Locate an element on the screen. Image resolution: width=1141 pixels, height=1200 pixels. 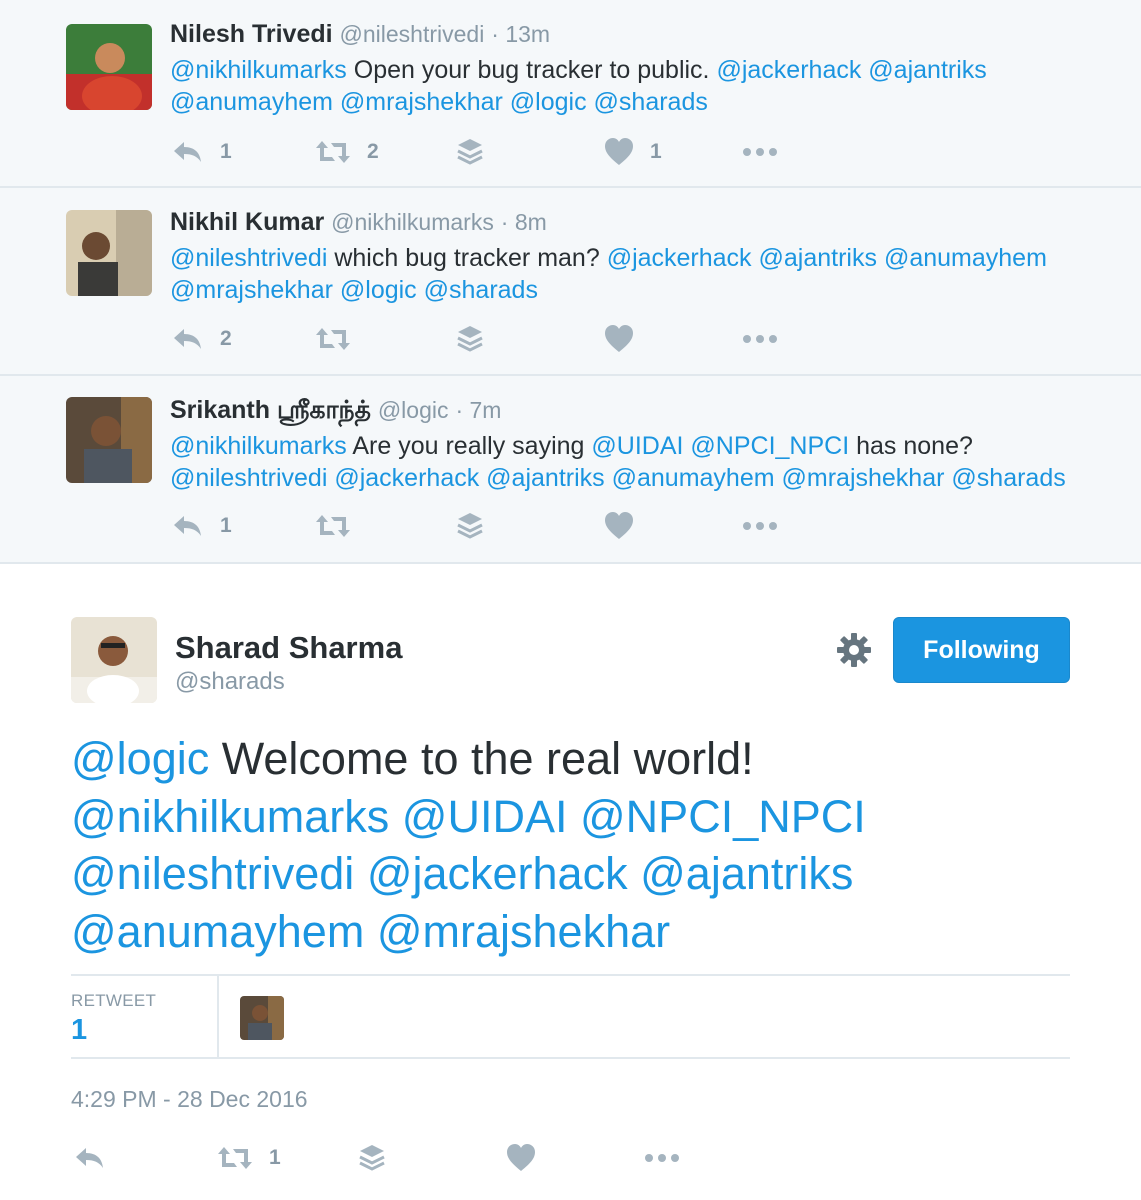
tweet-timestamp: 4:29 PM - 28 Dec 2016 is located at coordinates (189, 1099).